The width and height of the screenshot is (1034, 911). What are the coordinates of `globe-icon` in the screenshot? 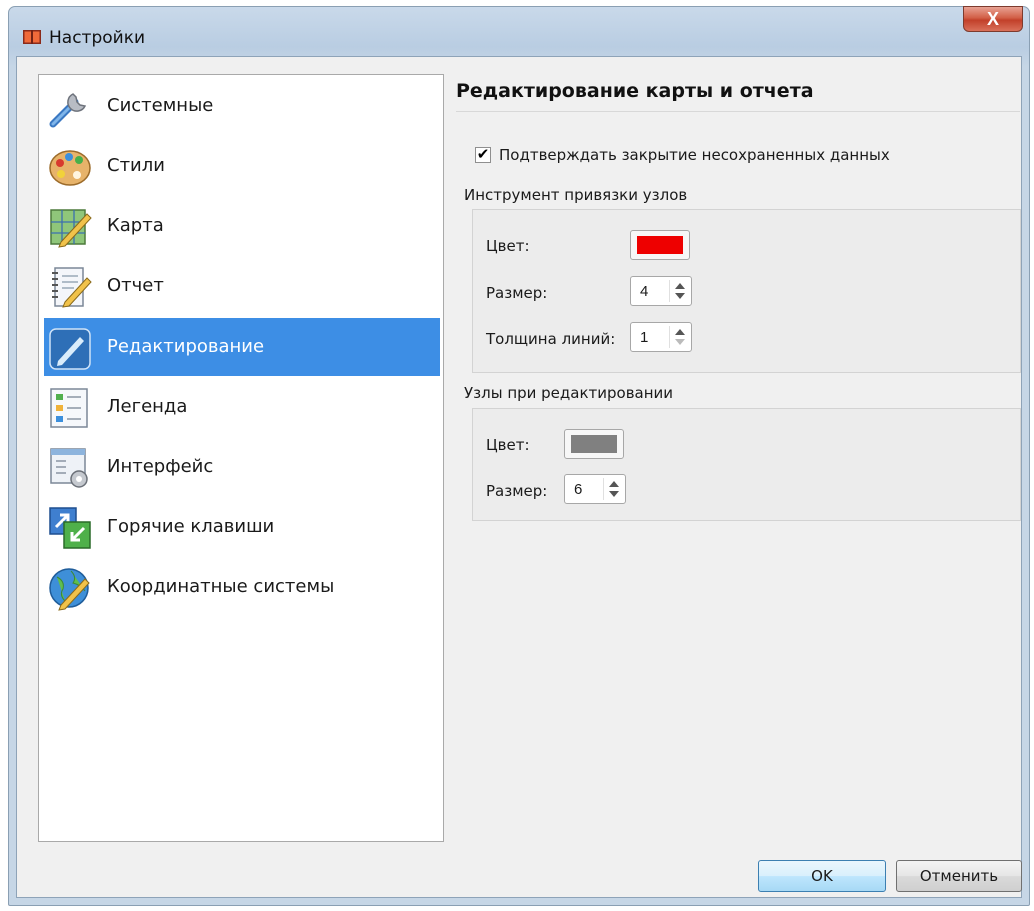 It's located at (69, 589).